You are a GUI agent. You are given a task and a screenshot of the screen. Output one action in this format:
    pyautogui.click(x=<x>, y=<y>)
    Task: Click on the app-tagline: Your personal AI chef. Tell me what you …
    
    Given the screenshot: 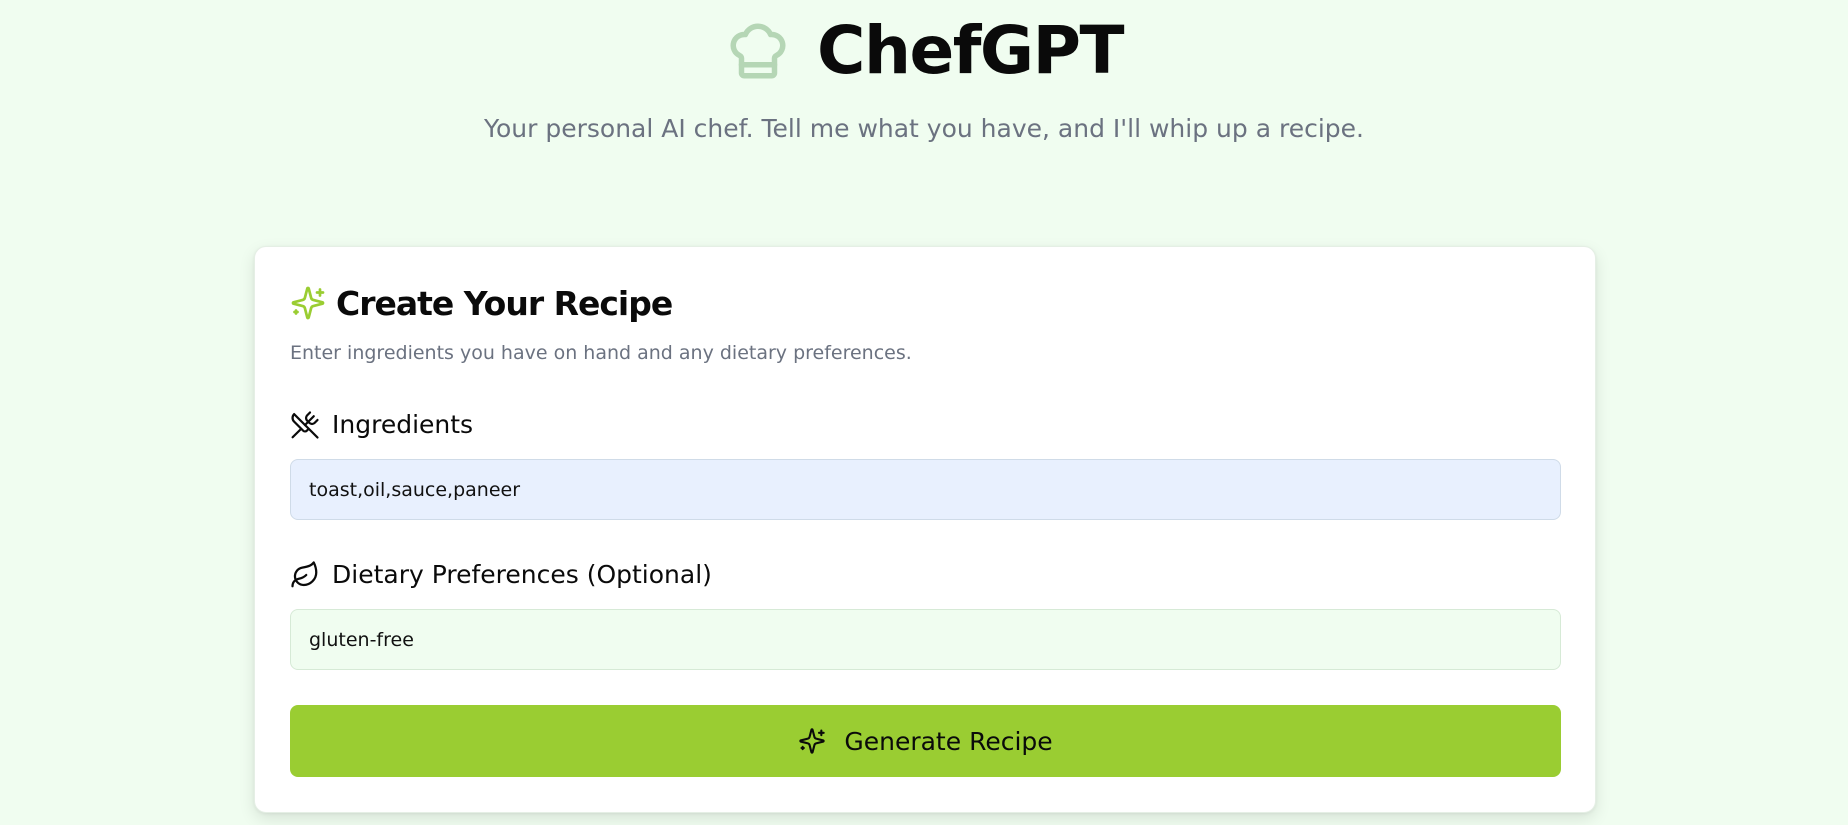 What is the action you would take?
    pyautogui.click(x=924, y=128)
    